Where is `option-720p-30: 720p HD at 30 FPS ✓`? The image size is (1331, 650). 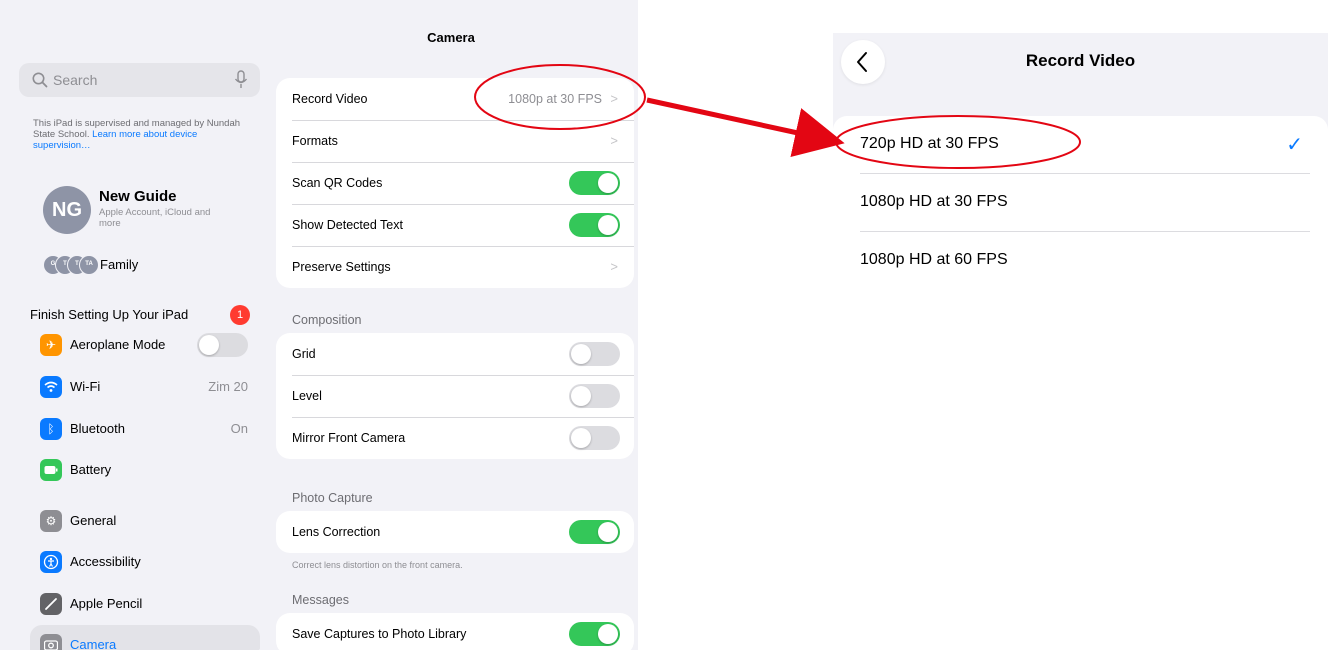 option-720p-30: 720p HD at 30 FPS ✓ is located at coordinates (1080, 145).